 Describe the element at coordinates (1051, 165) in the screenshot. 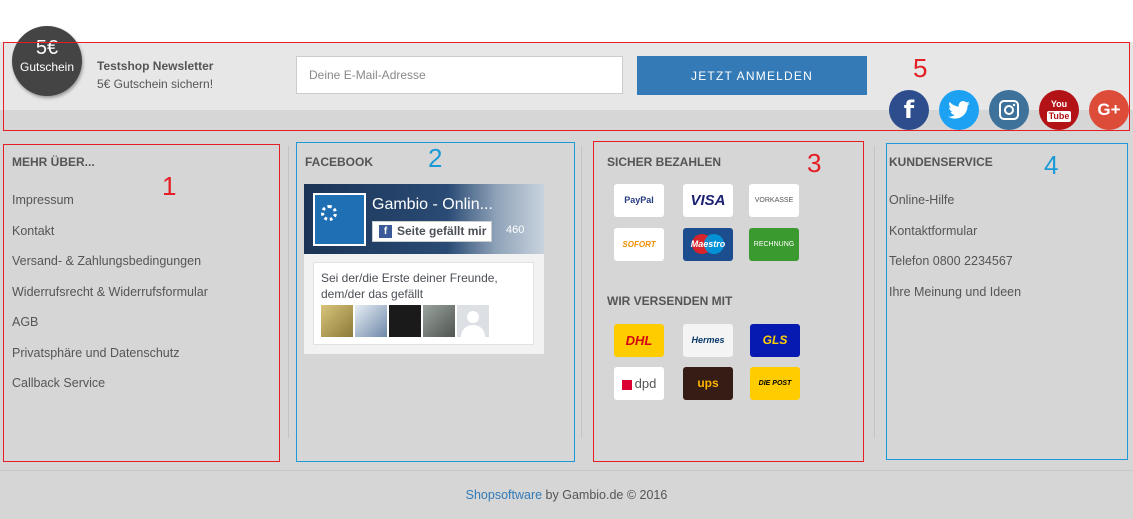

I see `annotation-number-4: 4` at that location.